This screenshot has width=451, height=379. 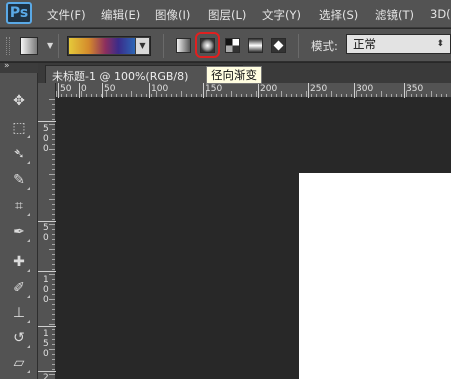 I want to click on vertical-ruler: 500501001502, so click(x=47, y=231).